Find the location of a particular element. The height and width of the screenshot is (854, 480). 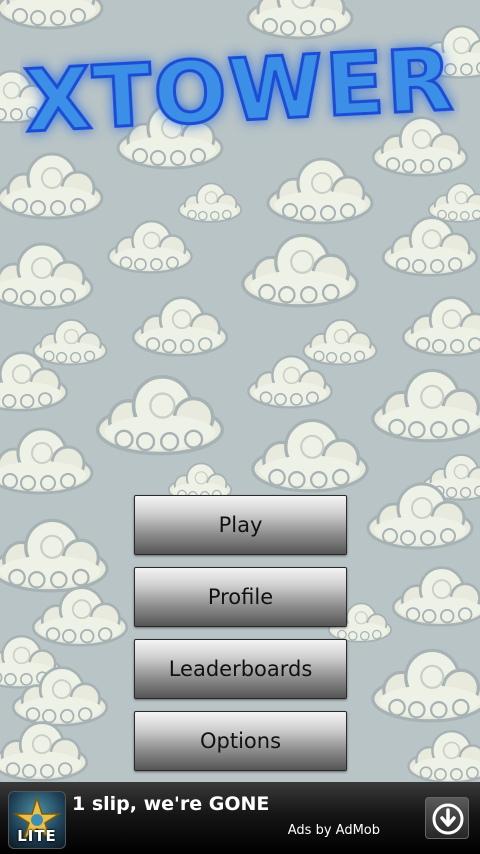

ad-attribution: Ads by AdMob is located at coordinates (333, 830).